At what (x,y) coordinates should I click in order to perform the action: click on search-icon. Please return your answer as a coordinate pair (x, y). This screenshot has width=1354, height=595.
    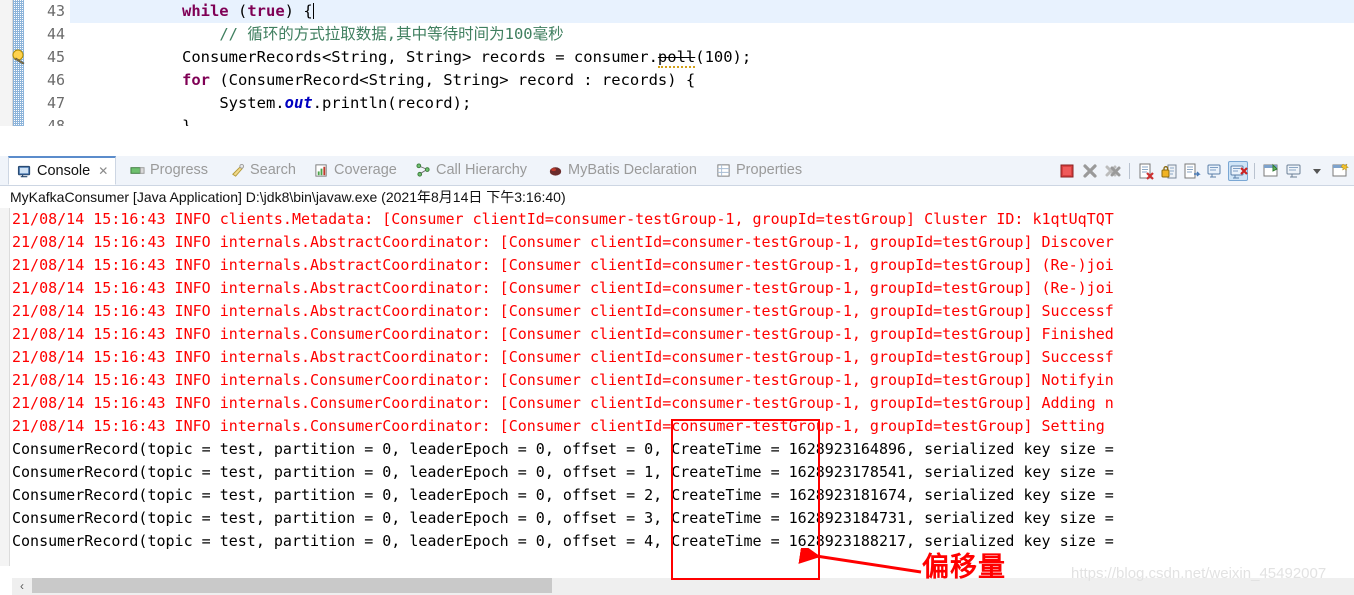
    Looking at the image, I should click on (237, 170).